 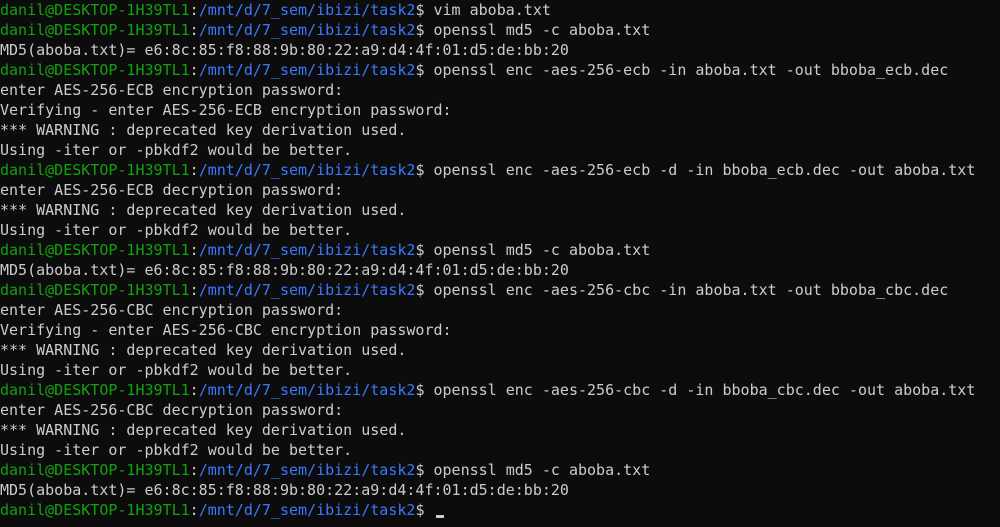 What do you see at coordinates (428, 510) in the screenshot?
I see `command-text` at bounding box center [428, 510].